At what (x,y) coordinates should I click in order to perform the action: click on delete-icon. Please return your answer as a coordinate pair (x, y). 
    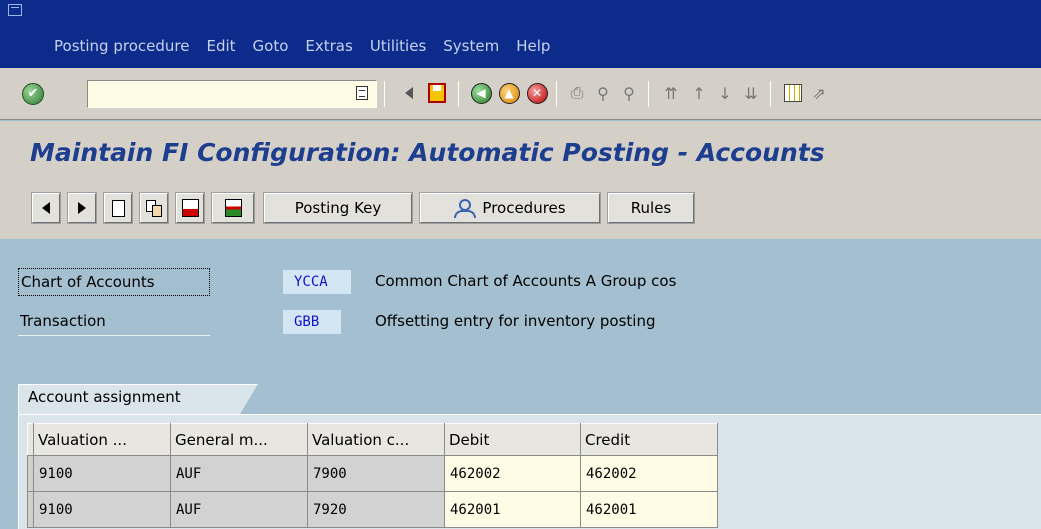
    Looking at the image, I should click on (190, 208).